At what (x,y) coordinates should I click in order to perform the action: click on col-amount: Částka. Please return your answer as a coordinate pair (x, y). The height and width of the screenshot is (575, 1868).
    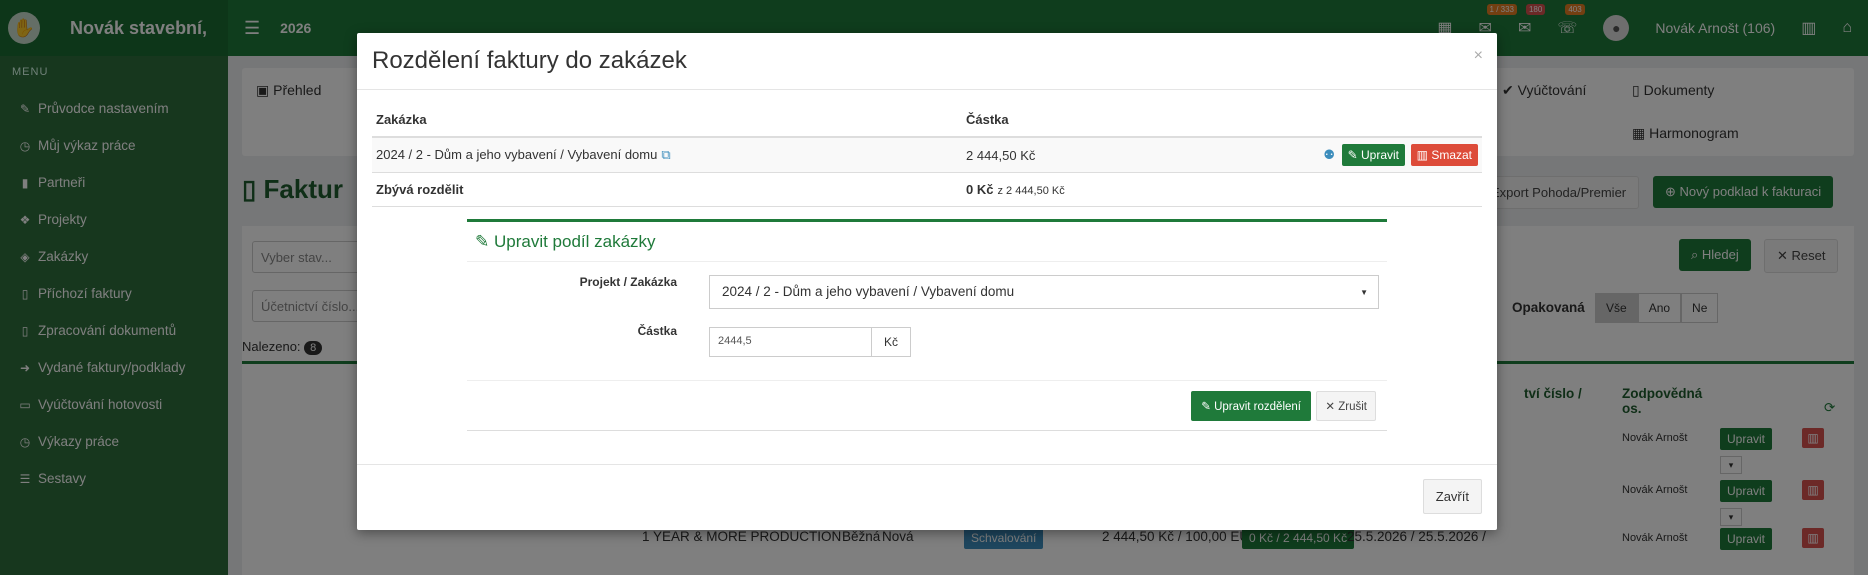
    Looking at the image, I should click on (1127, 120).